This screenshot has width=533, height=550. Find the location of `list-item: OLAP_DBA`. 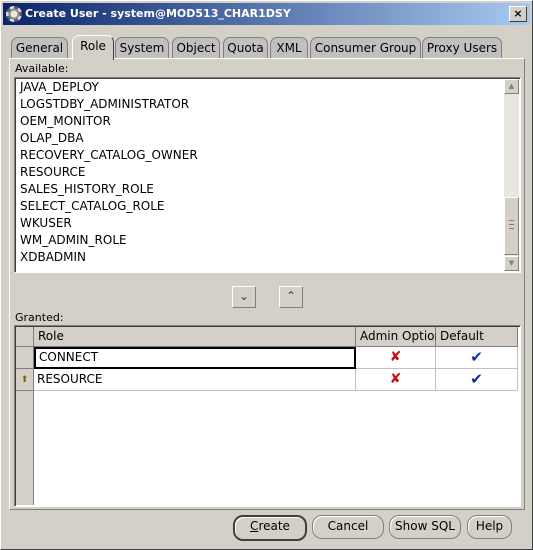

list-item: OLAP_DBA is located at coordinates (52, 138).